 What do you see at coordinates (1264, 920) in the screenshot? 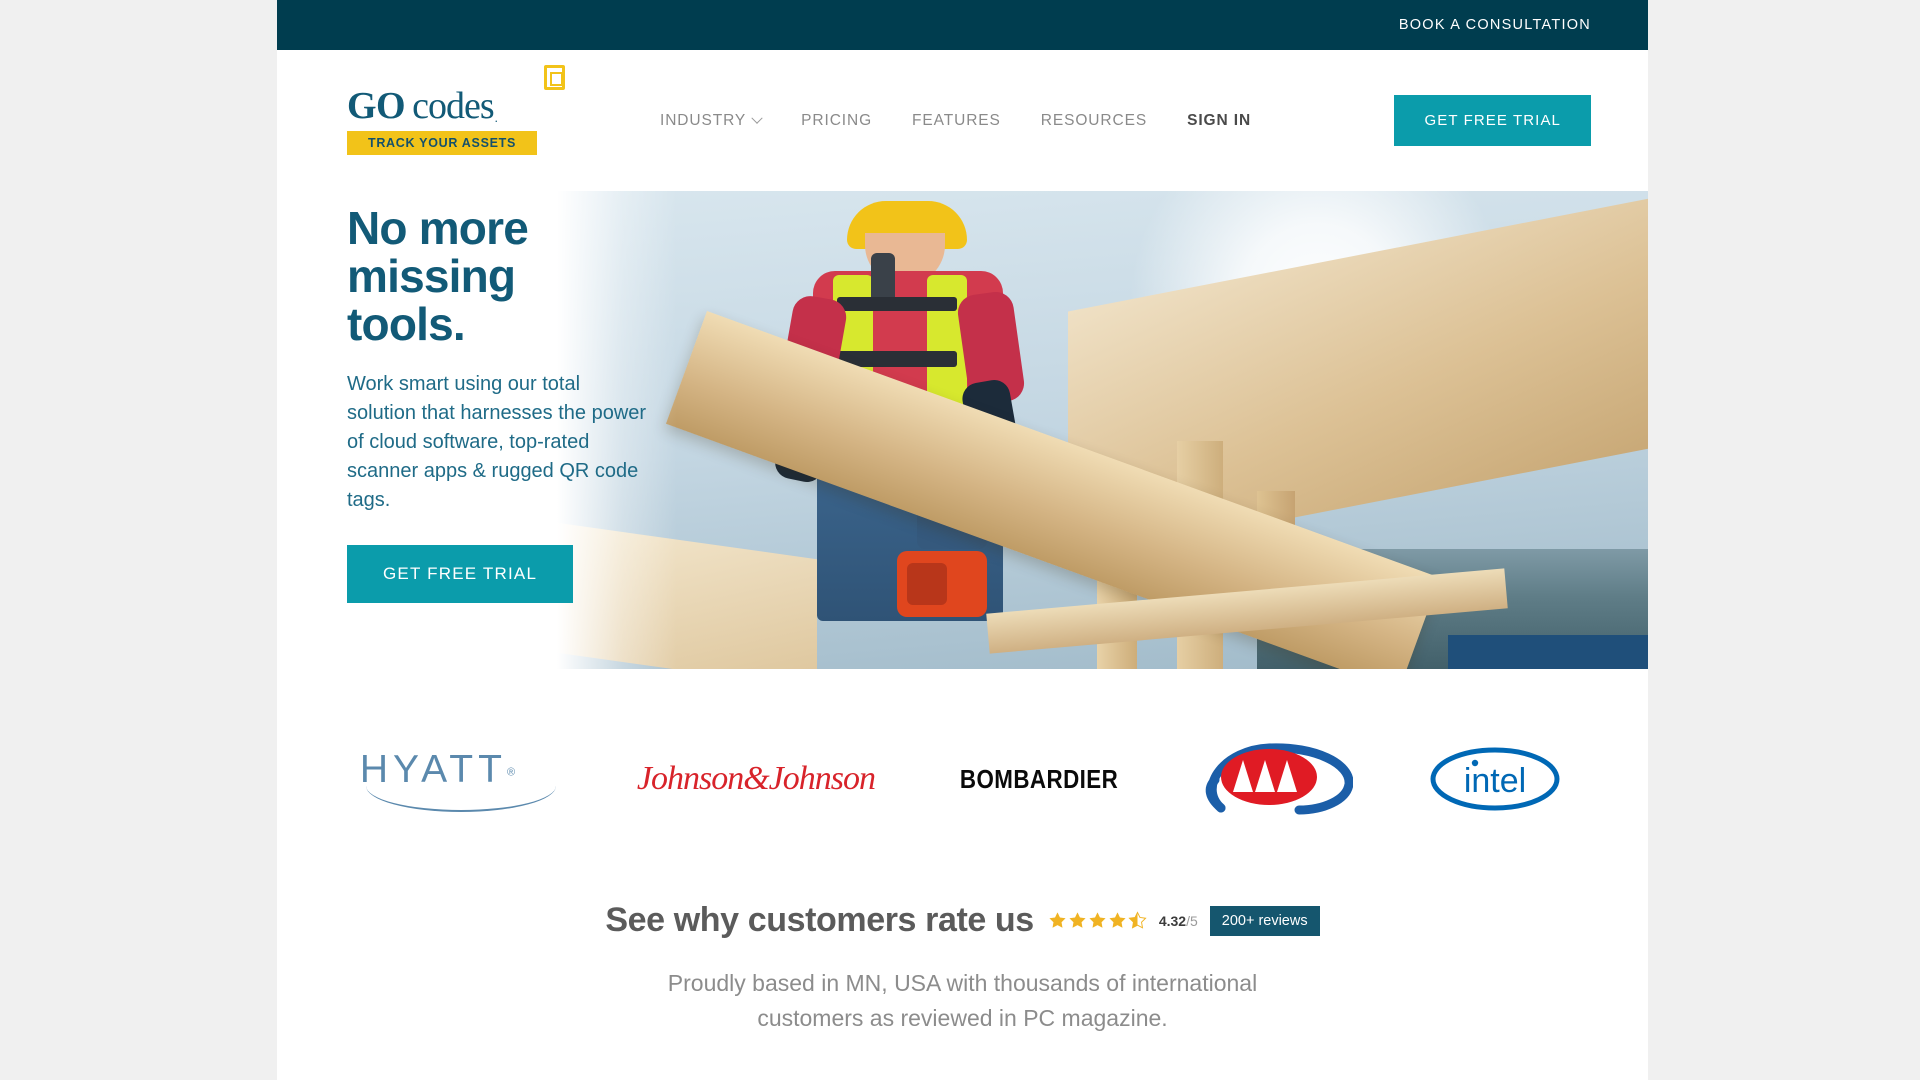
I see `reviews-count-badge: 200+ reviews` at bounding box center [1264, 920].